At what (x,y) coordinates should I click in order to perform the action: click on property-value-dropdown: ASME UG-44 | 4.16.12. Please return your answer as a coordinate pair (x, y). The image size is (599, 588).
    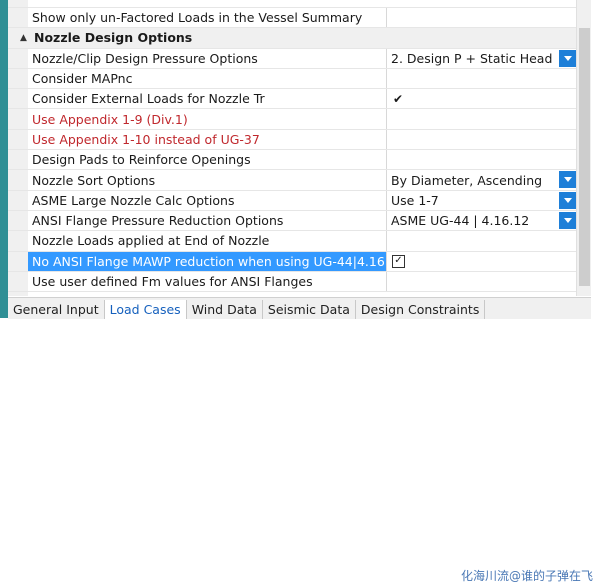
    Looking at the image, I should click on (482, 220).